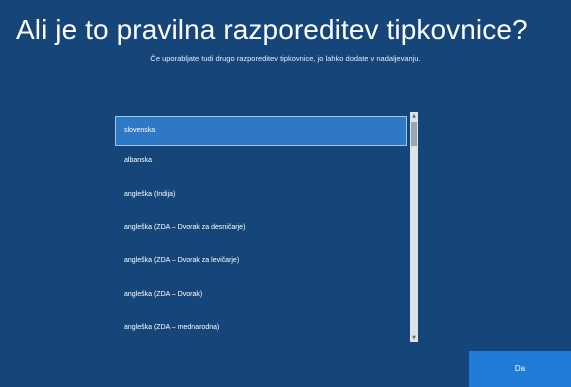 This screenshot has width=571, height=387. What do you see at coordinates (261, 327) in the screenshot?
I see `list-item-angleska-zda-mednarodna: angleška (ZDA – mednarodna)` at bounding box center [261, 327].